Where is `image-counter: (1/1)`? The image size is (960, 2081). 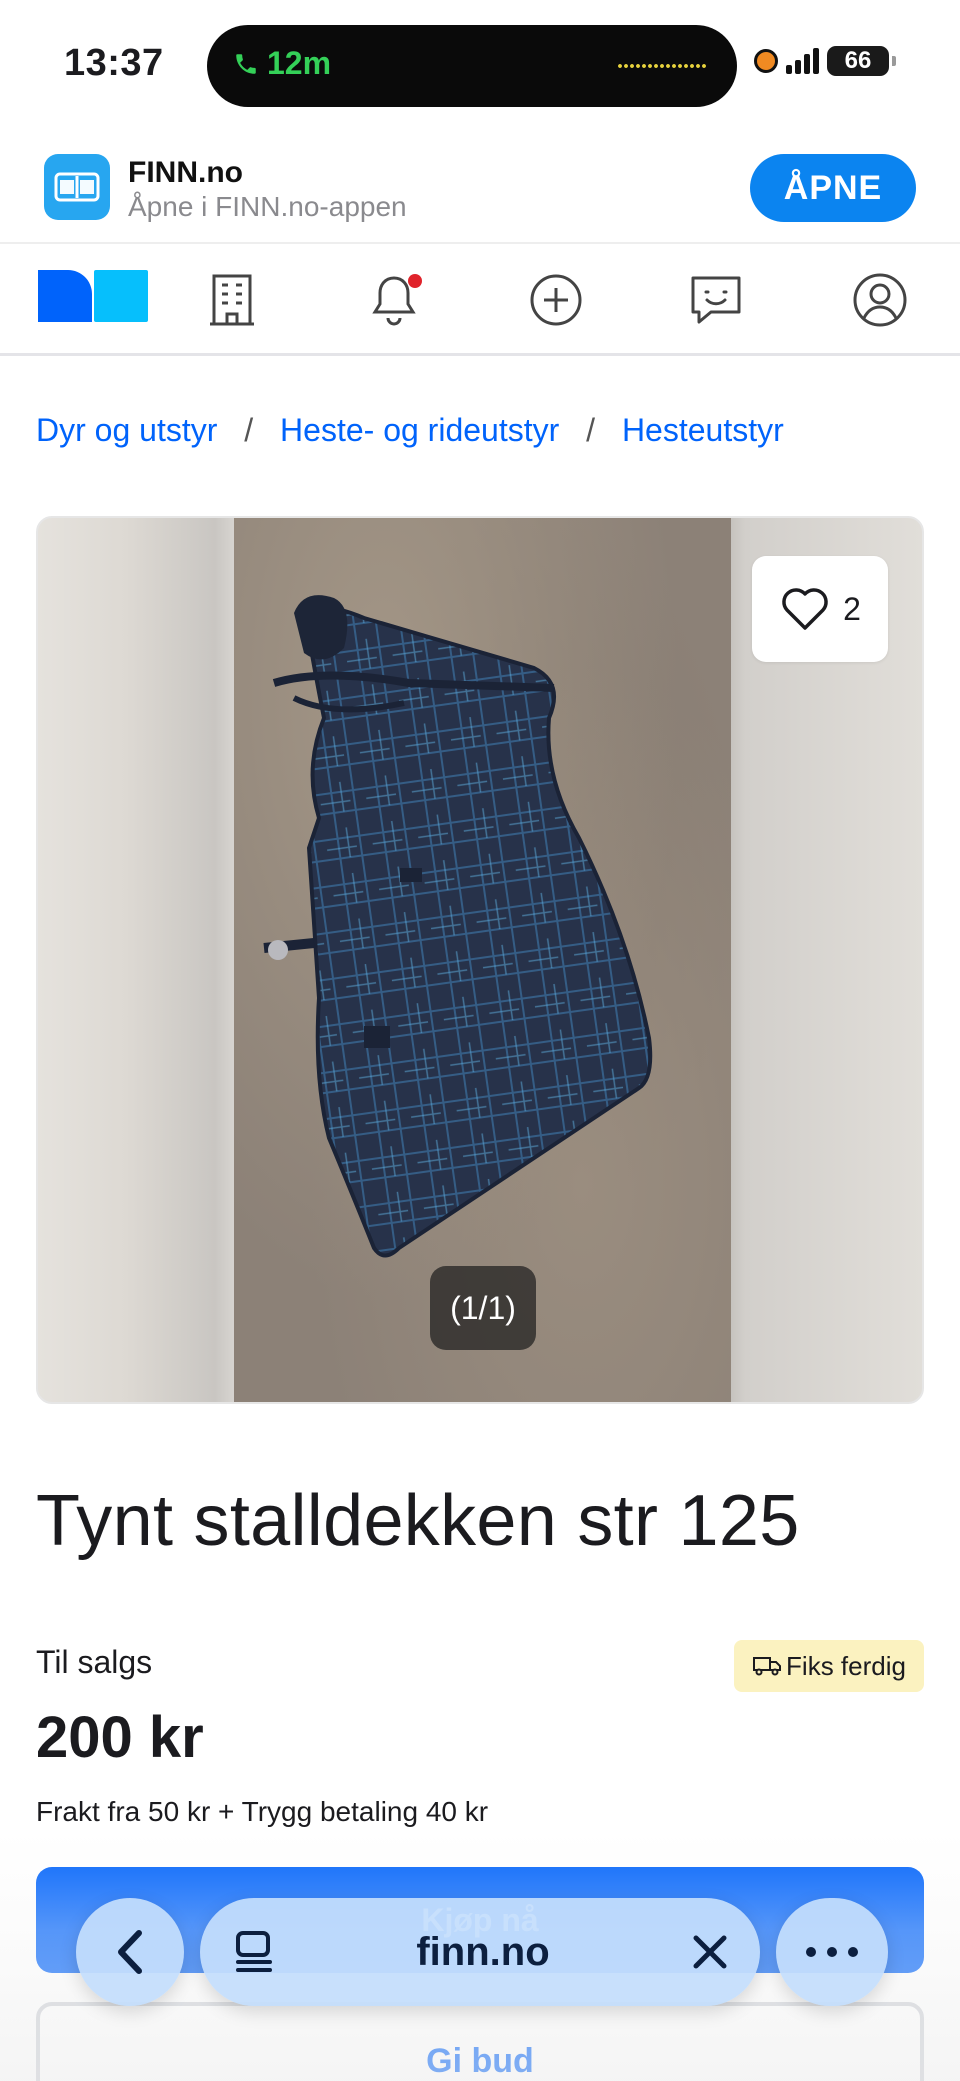
image-counter: (1/1) is located at coordinates (483, 1308).